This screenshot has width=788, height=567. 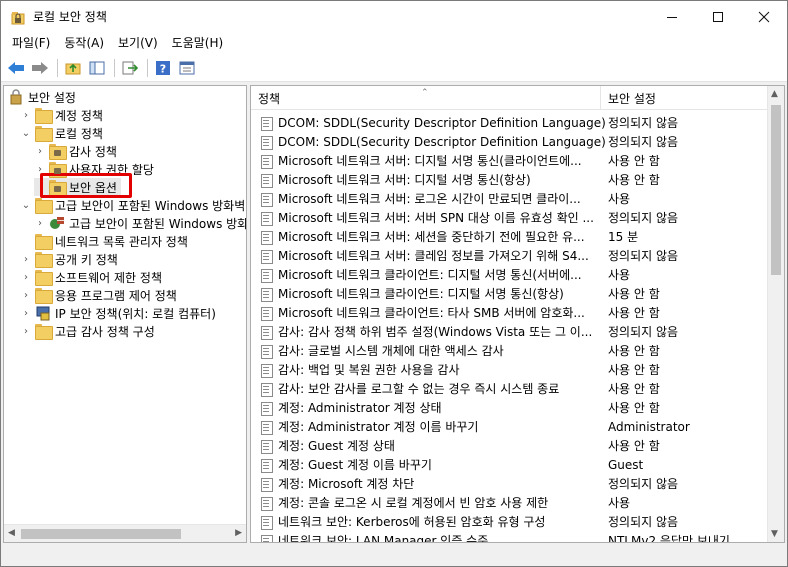 I want to click on up-folder-icon, so click(x=73, y=68).